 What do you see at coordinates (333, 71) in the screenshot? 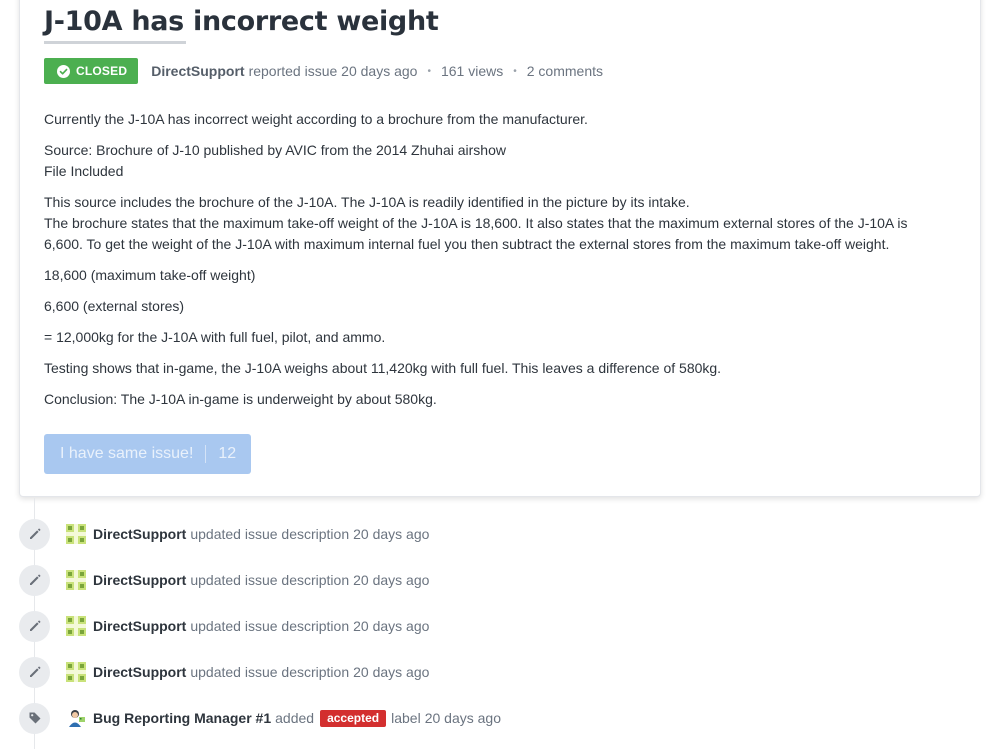
I see `reported-text: reported issue 20 days ago` at bounding box center [333, 71].